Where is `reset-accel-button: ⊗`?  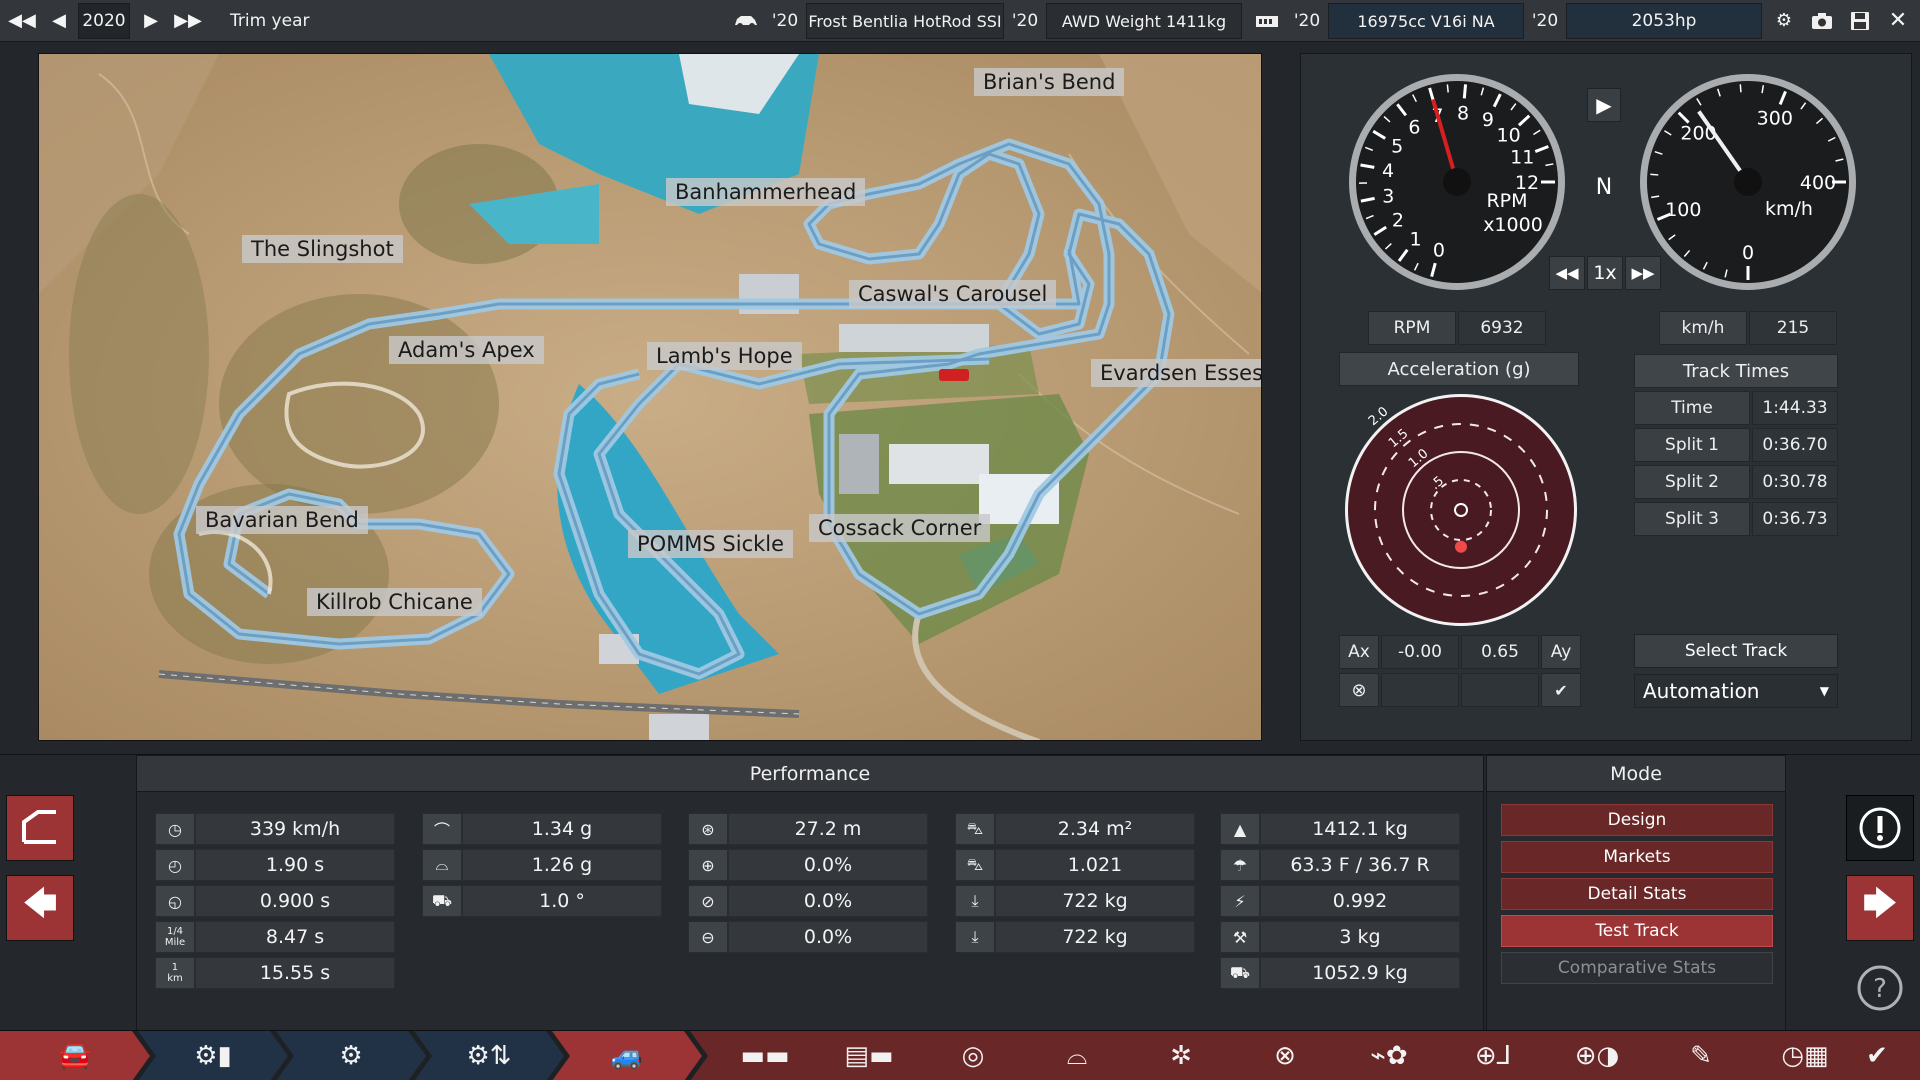
reset-accel-button: ⊗ is located at coordinates (1359, 690).